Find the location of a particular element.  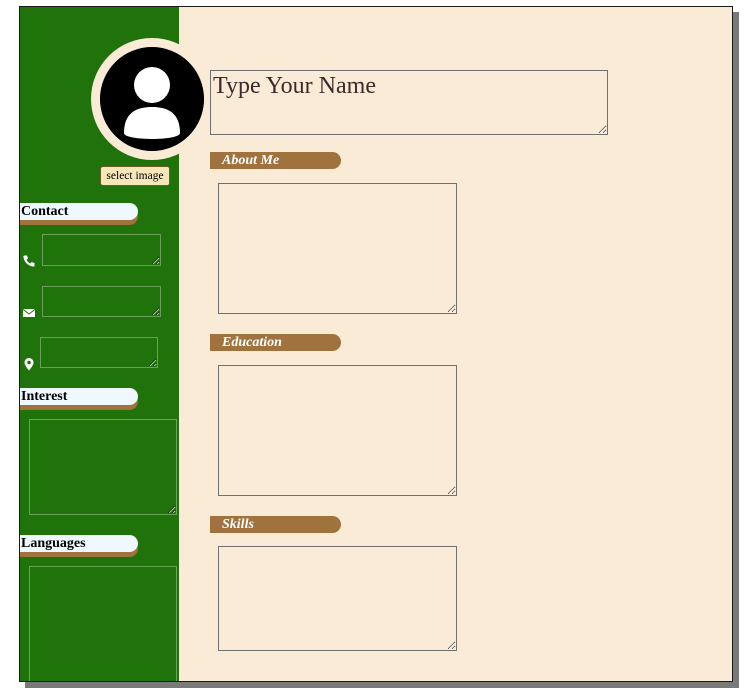

mail-icon is located at coordinates (29, 313).